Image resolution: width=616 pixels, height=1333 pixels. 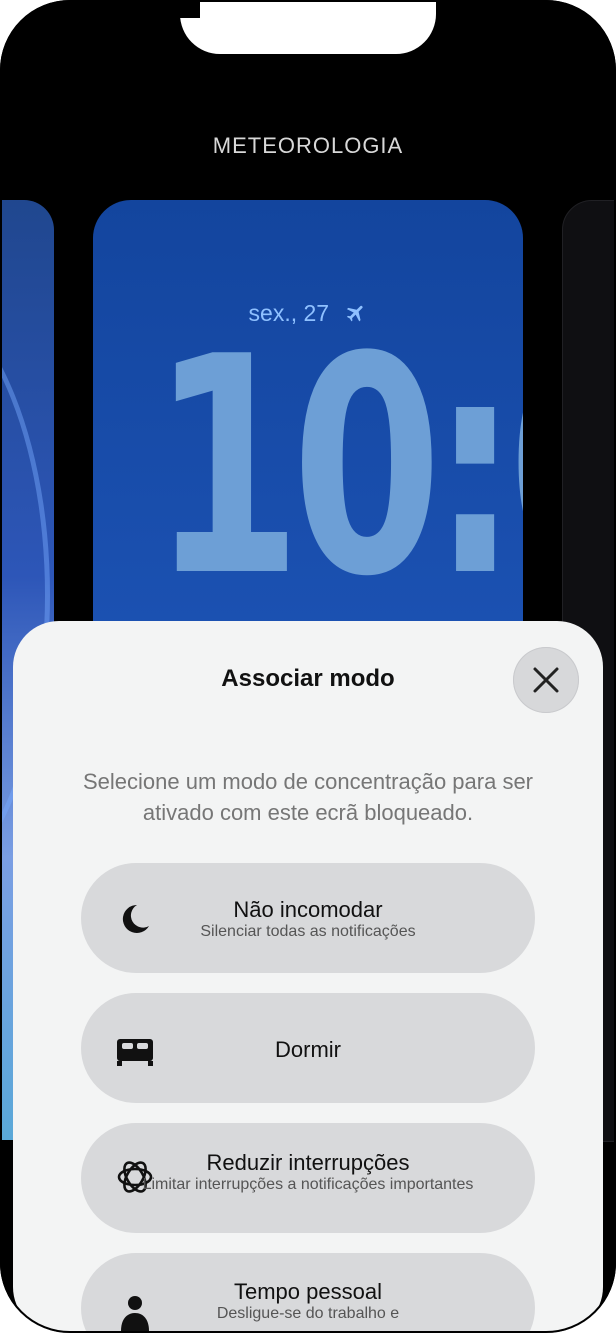 I want to click on close-button, so click(x=546, y=680).